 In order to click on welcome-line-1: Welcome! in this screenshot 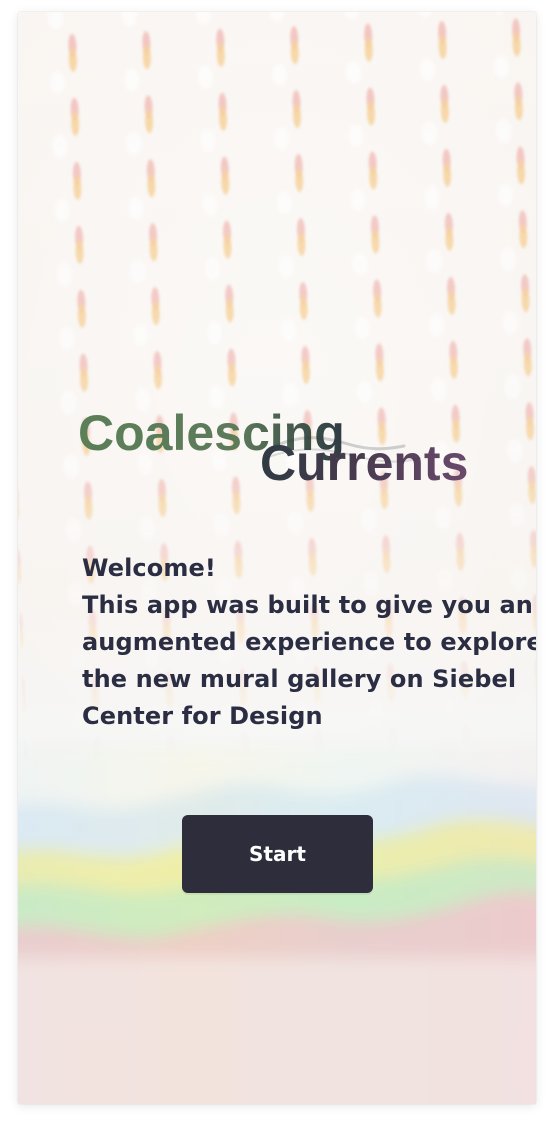, I will do `click(149, 568)`.